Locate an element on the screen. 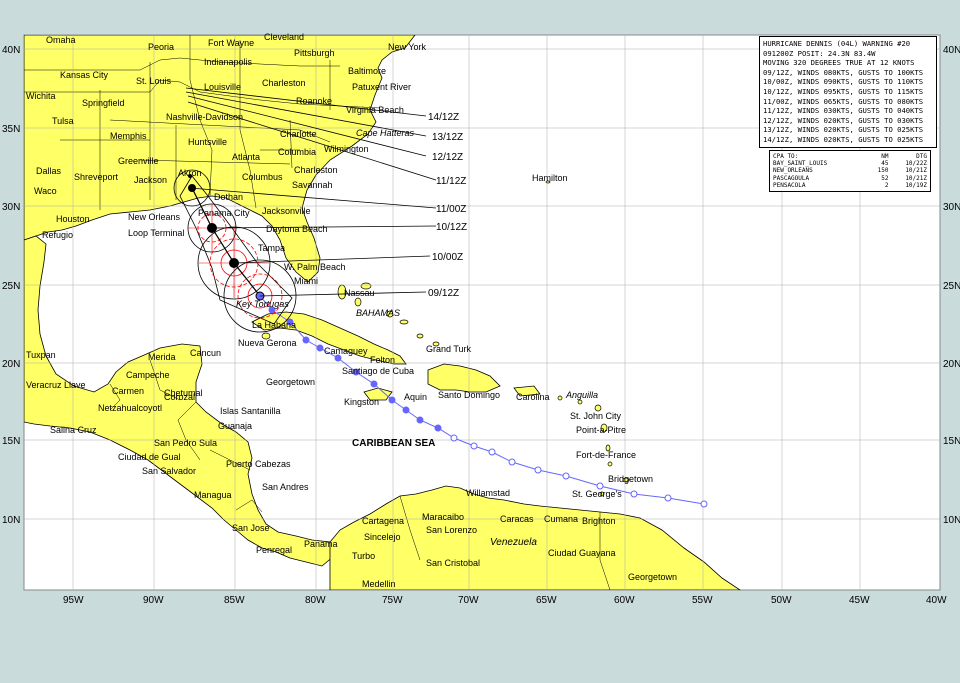  city-label: Charleston is located at coordinates (284, 83).